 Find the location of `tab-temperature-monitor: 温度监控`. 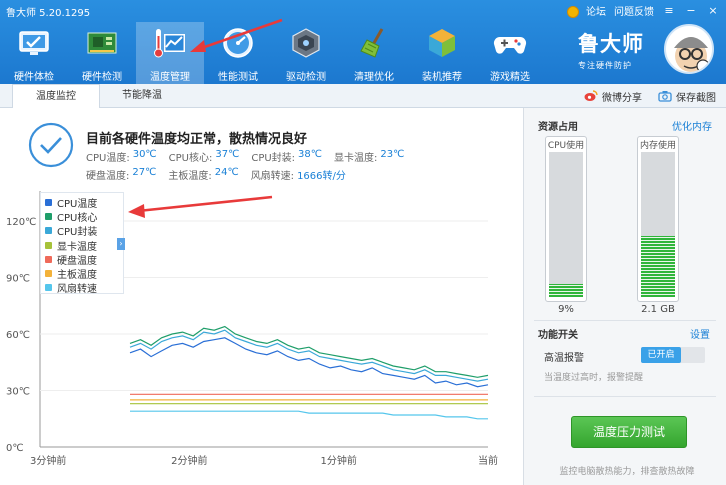

tab-temperature-monitor: 温度监控 is located at coordinates (56, 96).